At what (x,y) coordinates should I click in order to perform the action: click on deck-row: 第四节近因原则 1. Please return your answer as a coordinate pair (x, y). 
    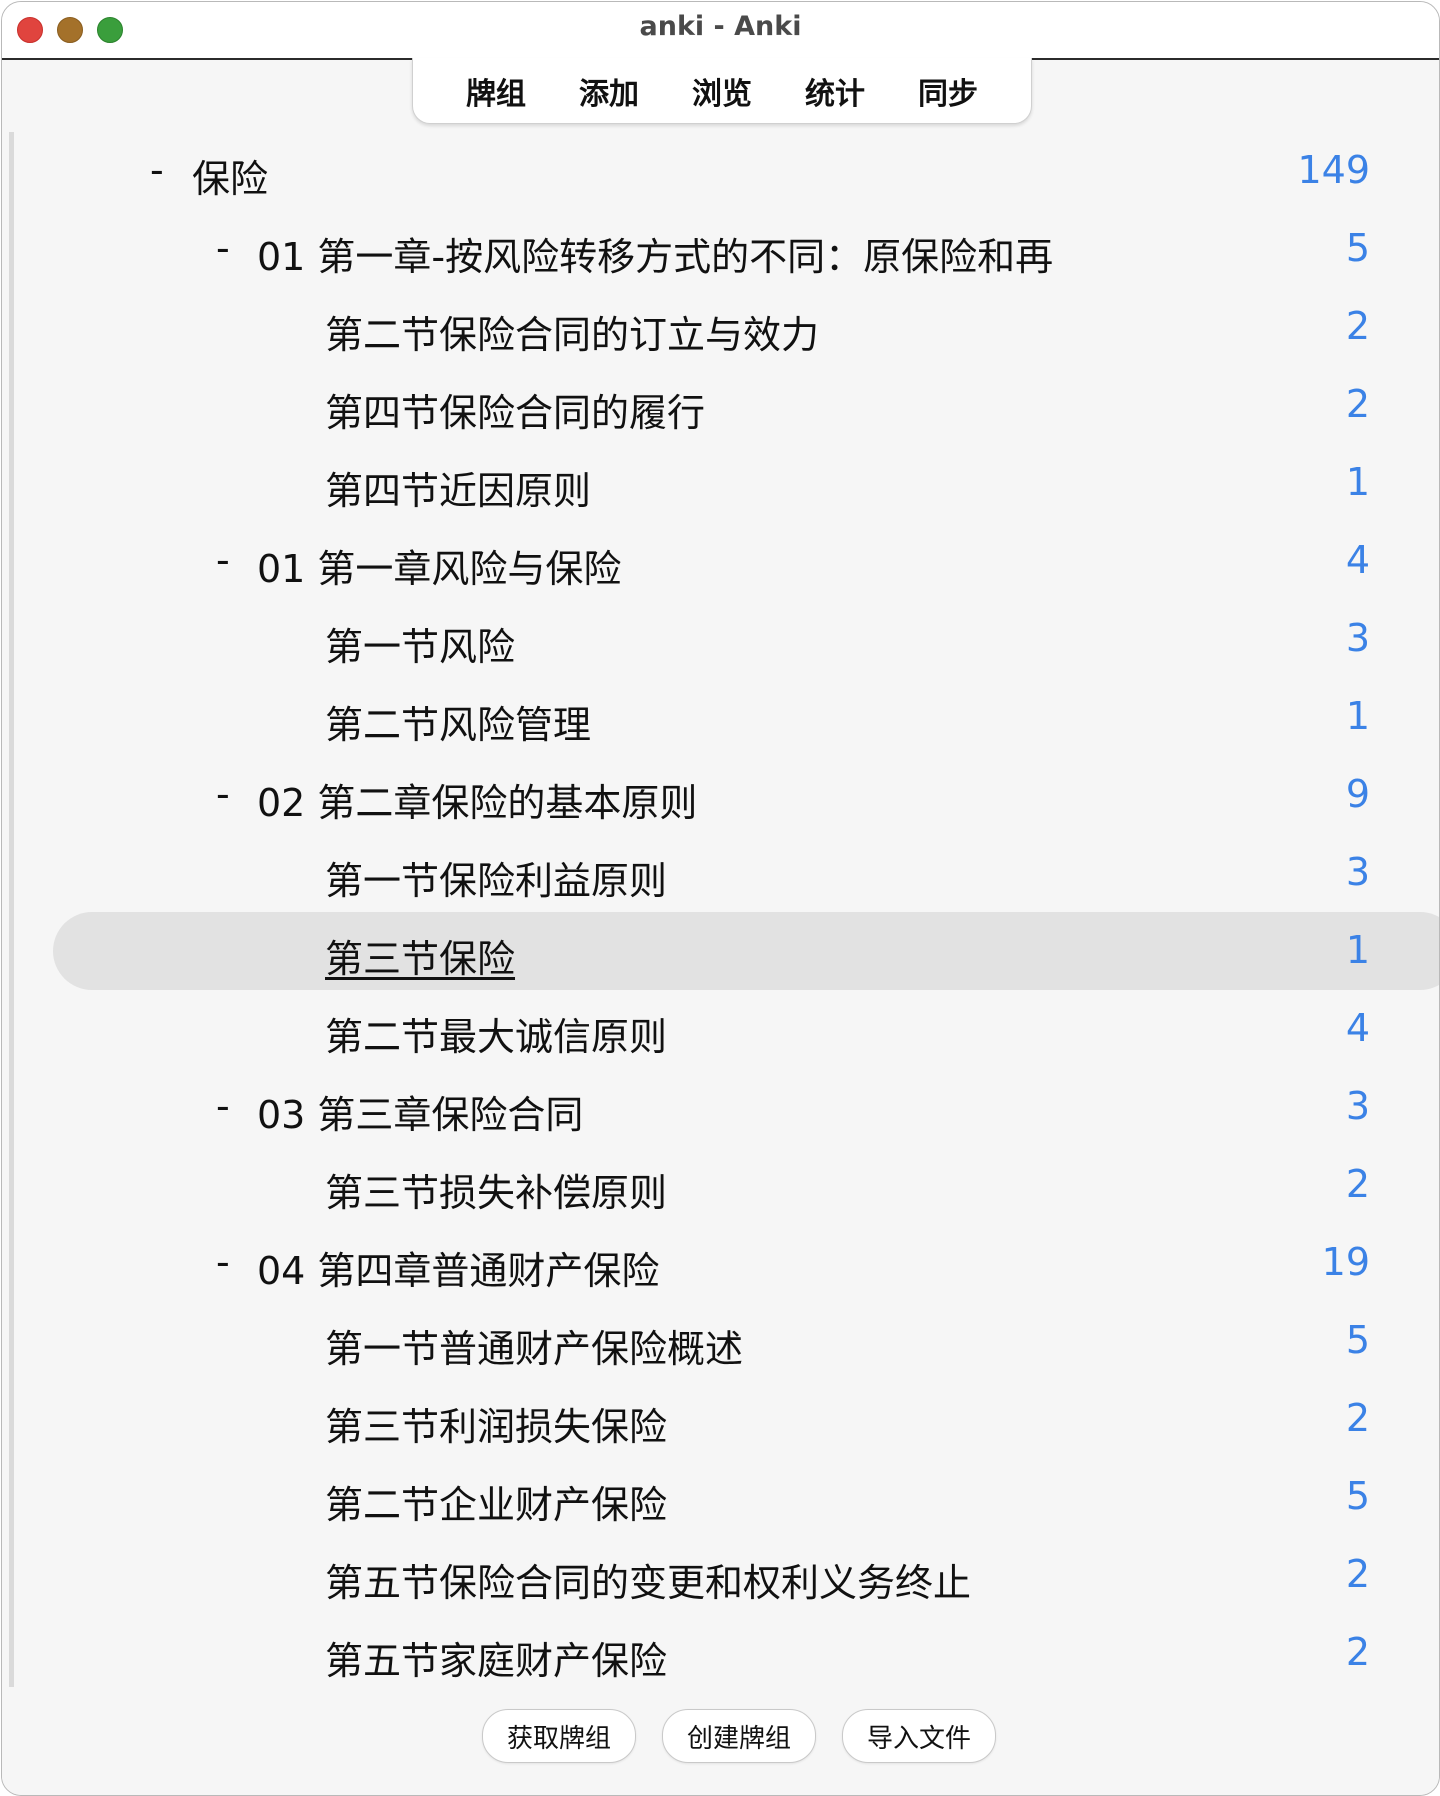
    Looking at the image, I should click on (720, 483).